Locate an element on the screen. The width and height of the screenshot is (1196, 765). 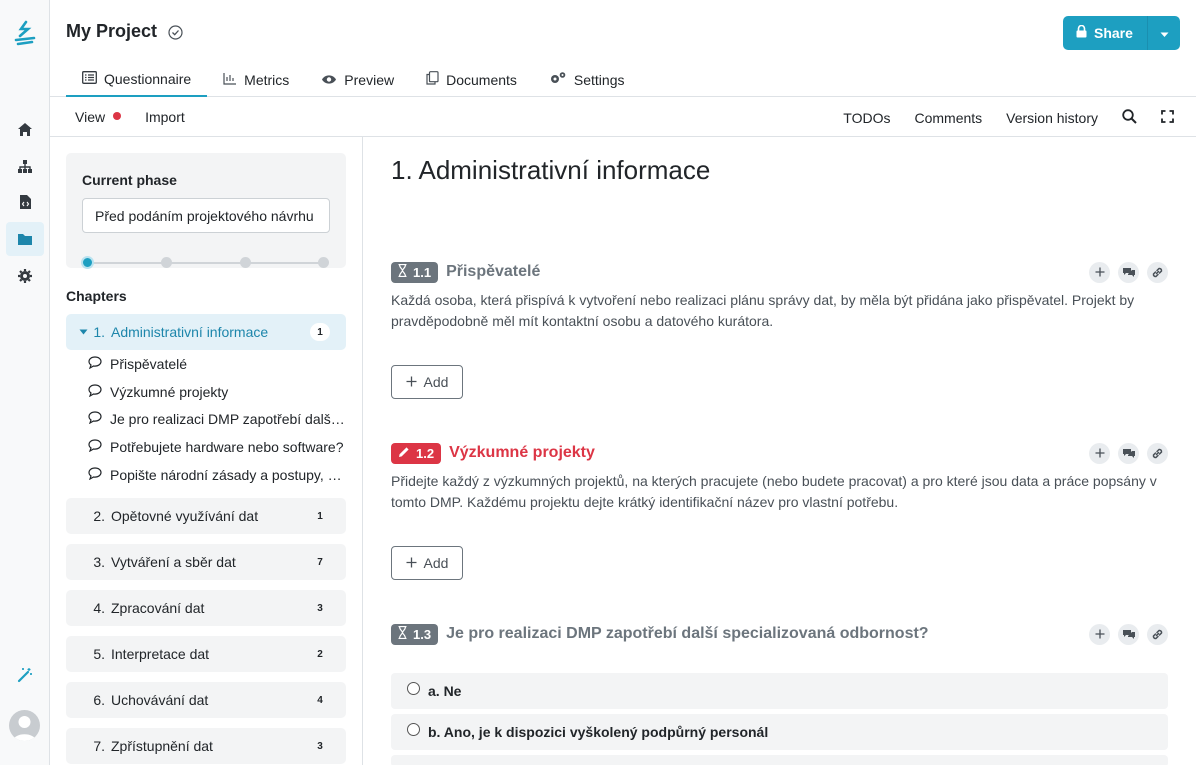
fullscreen-icon is located at coordinates (1167, 118).